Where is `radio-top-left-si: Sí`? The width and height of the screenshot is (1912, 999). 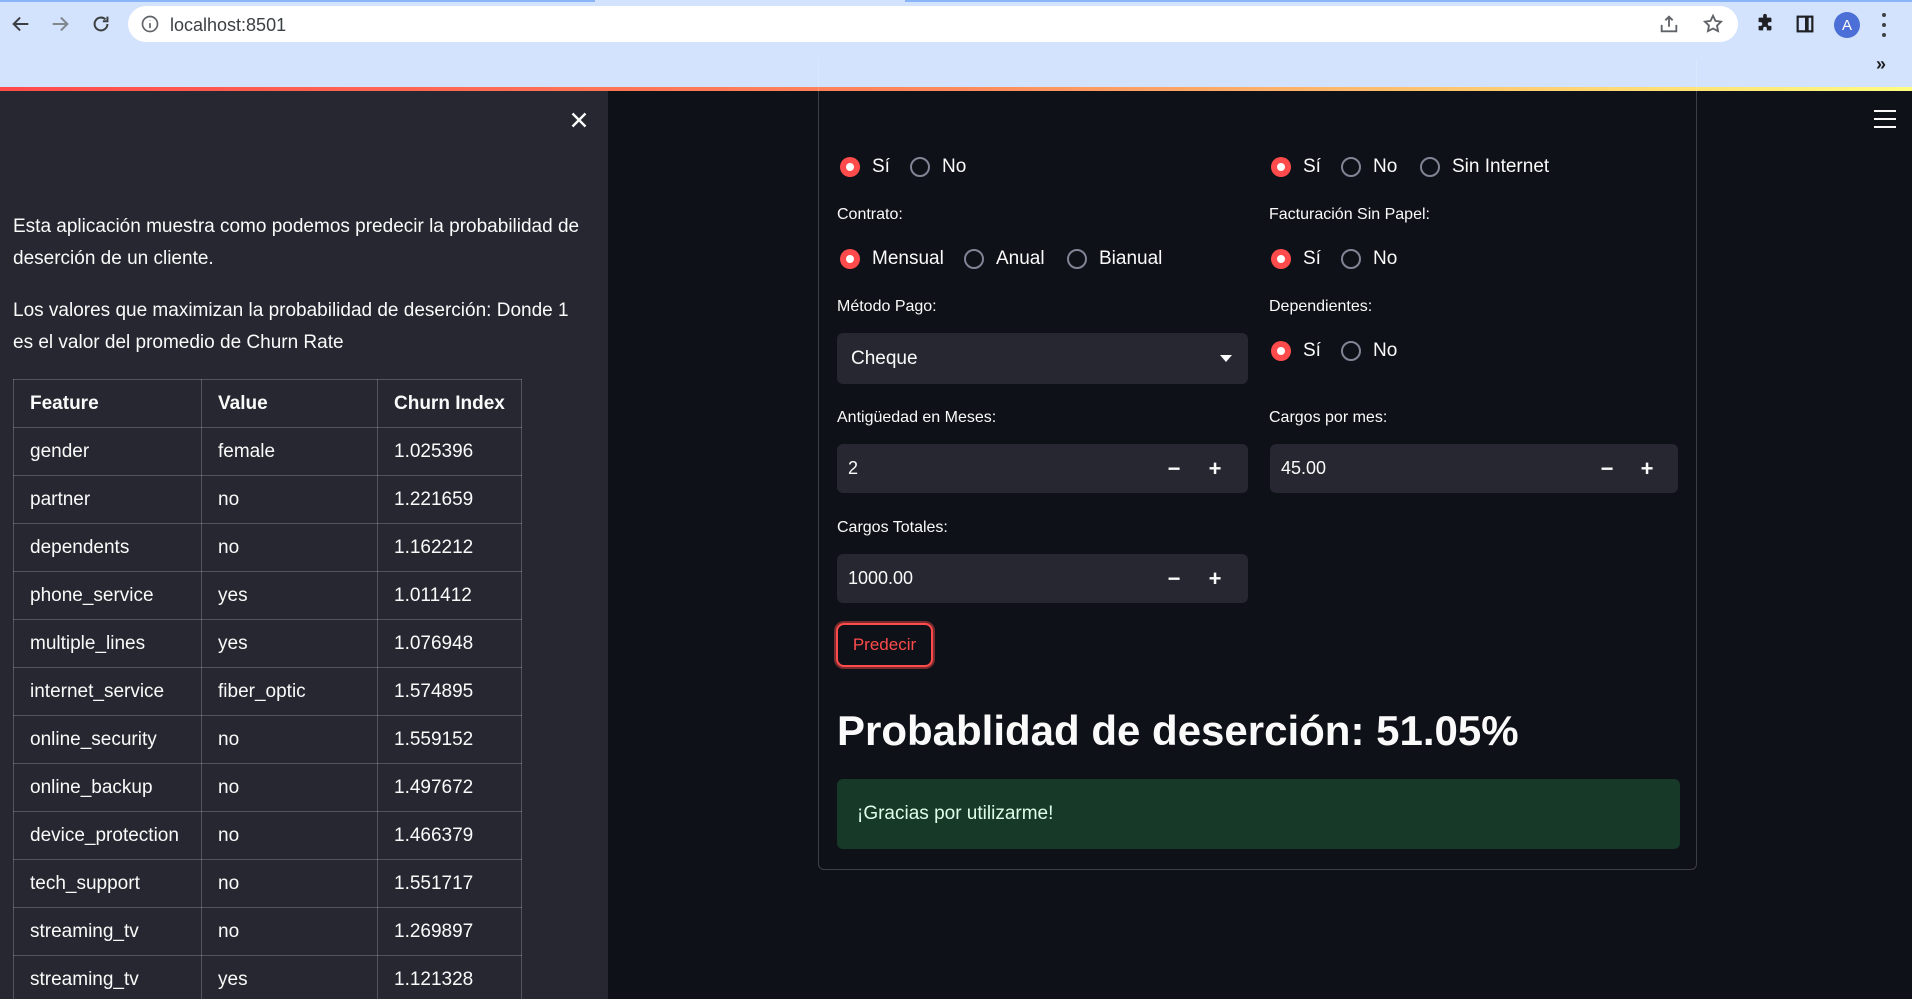
radio-top-left-si: Sí is located at coordinates (865, 167).